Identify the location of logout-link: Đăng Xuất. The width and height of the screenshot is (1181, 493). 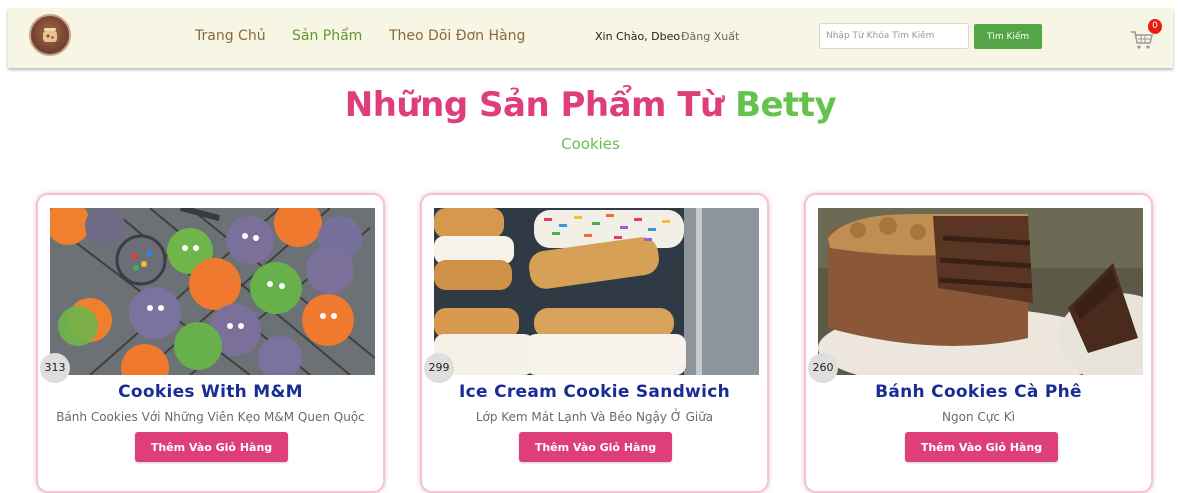
(710, 36).